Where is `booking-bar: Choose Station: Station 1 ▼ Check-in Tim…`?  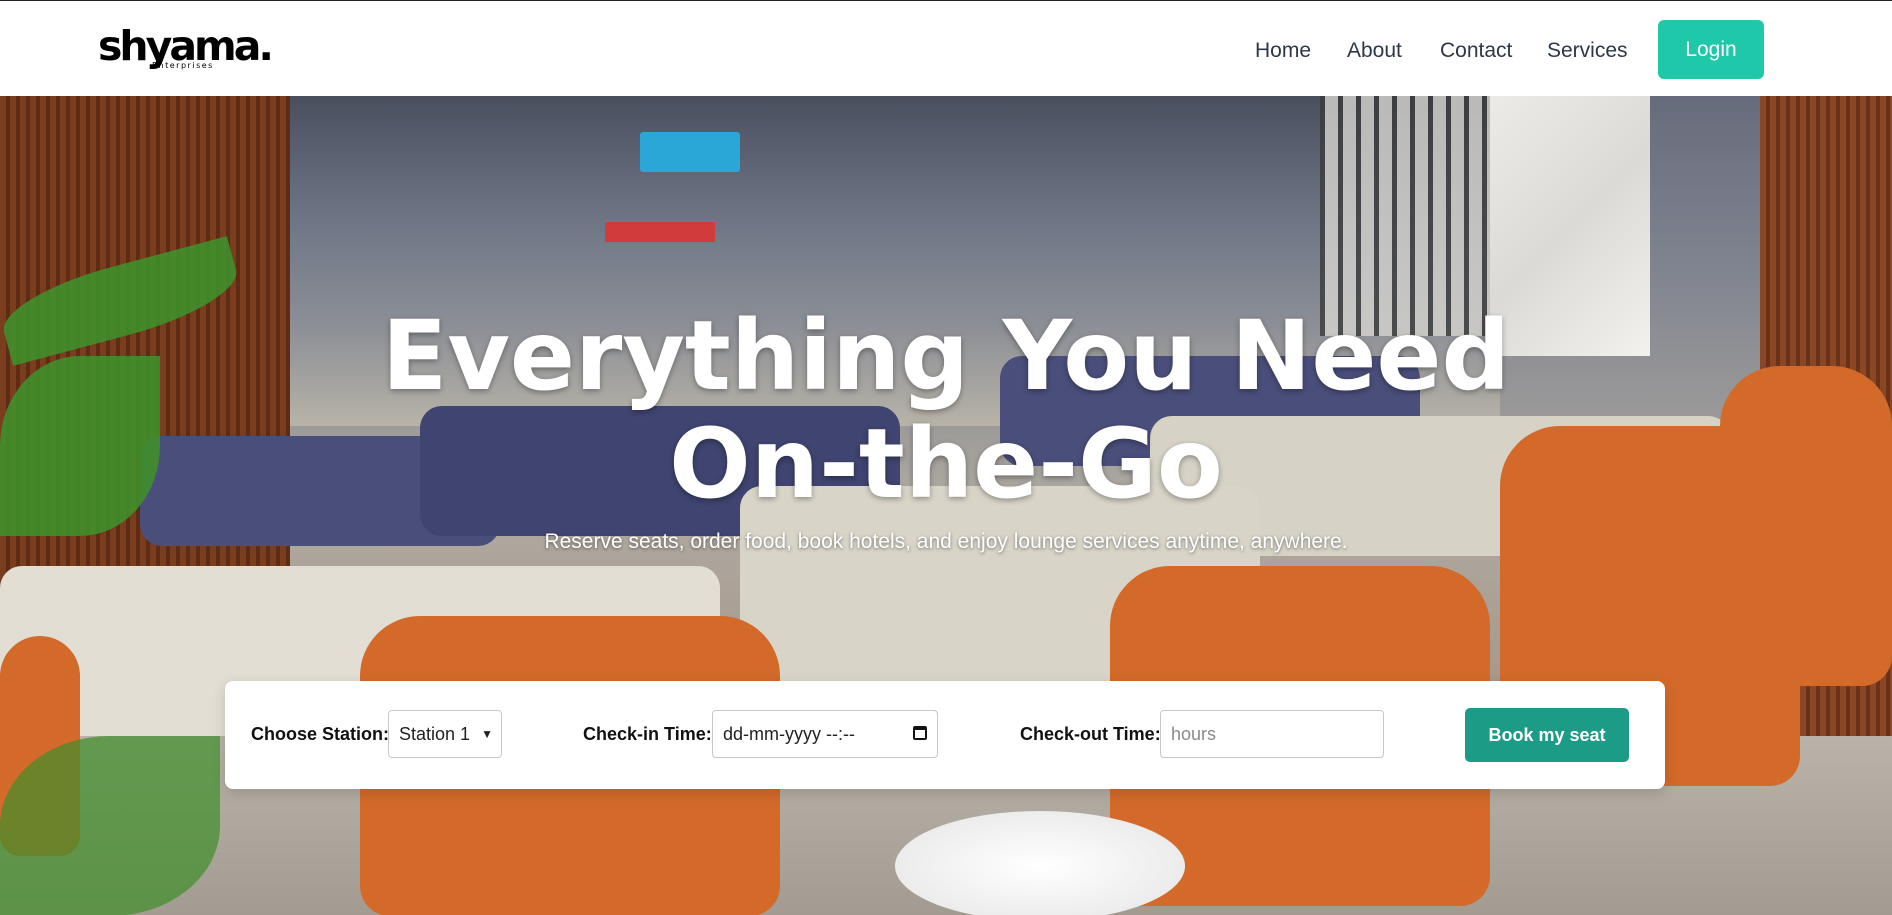 booking-bar: Choose Station: Station 1 ▼ Check-in Tim… is located at coordinates (945, 735).